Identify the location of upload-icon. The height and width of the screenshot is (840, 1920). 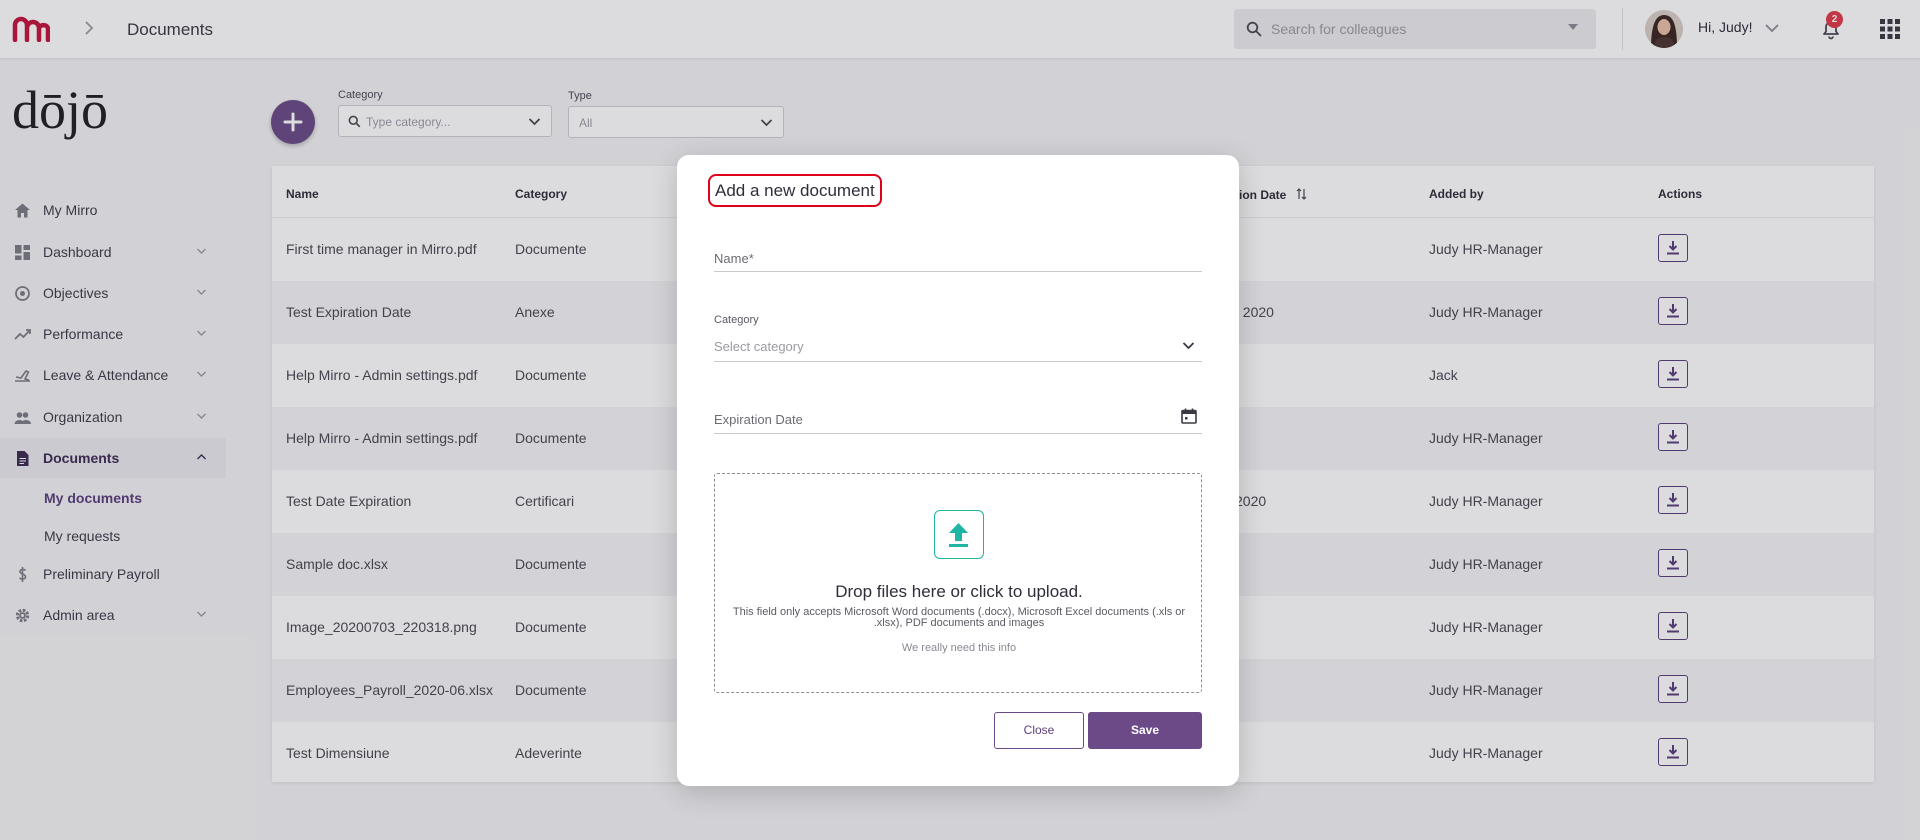
(959, 534).